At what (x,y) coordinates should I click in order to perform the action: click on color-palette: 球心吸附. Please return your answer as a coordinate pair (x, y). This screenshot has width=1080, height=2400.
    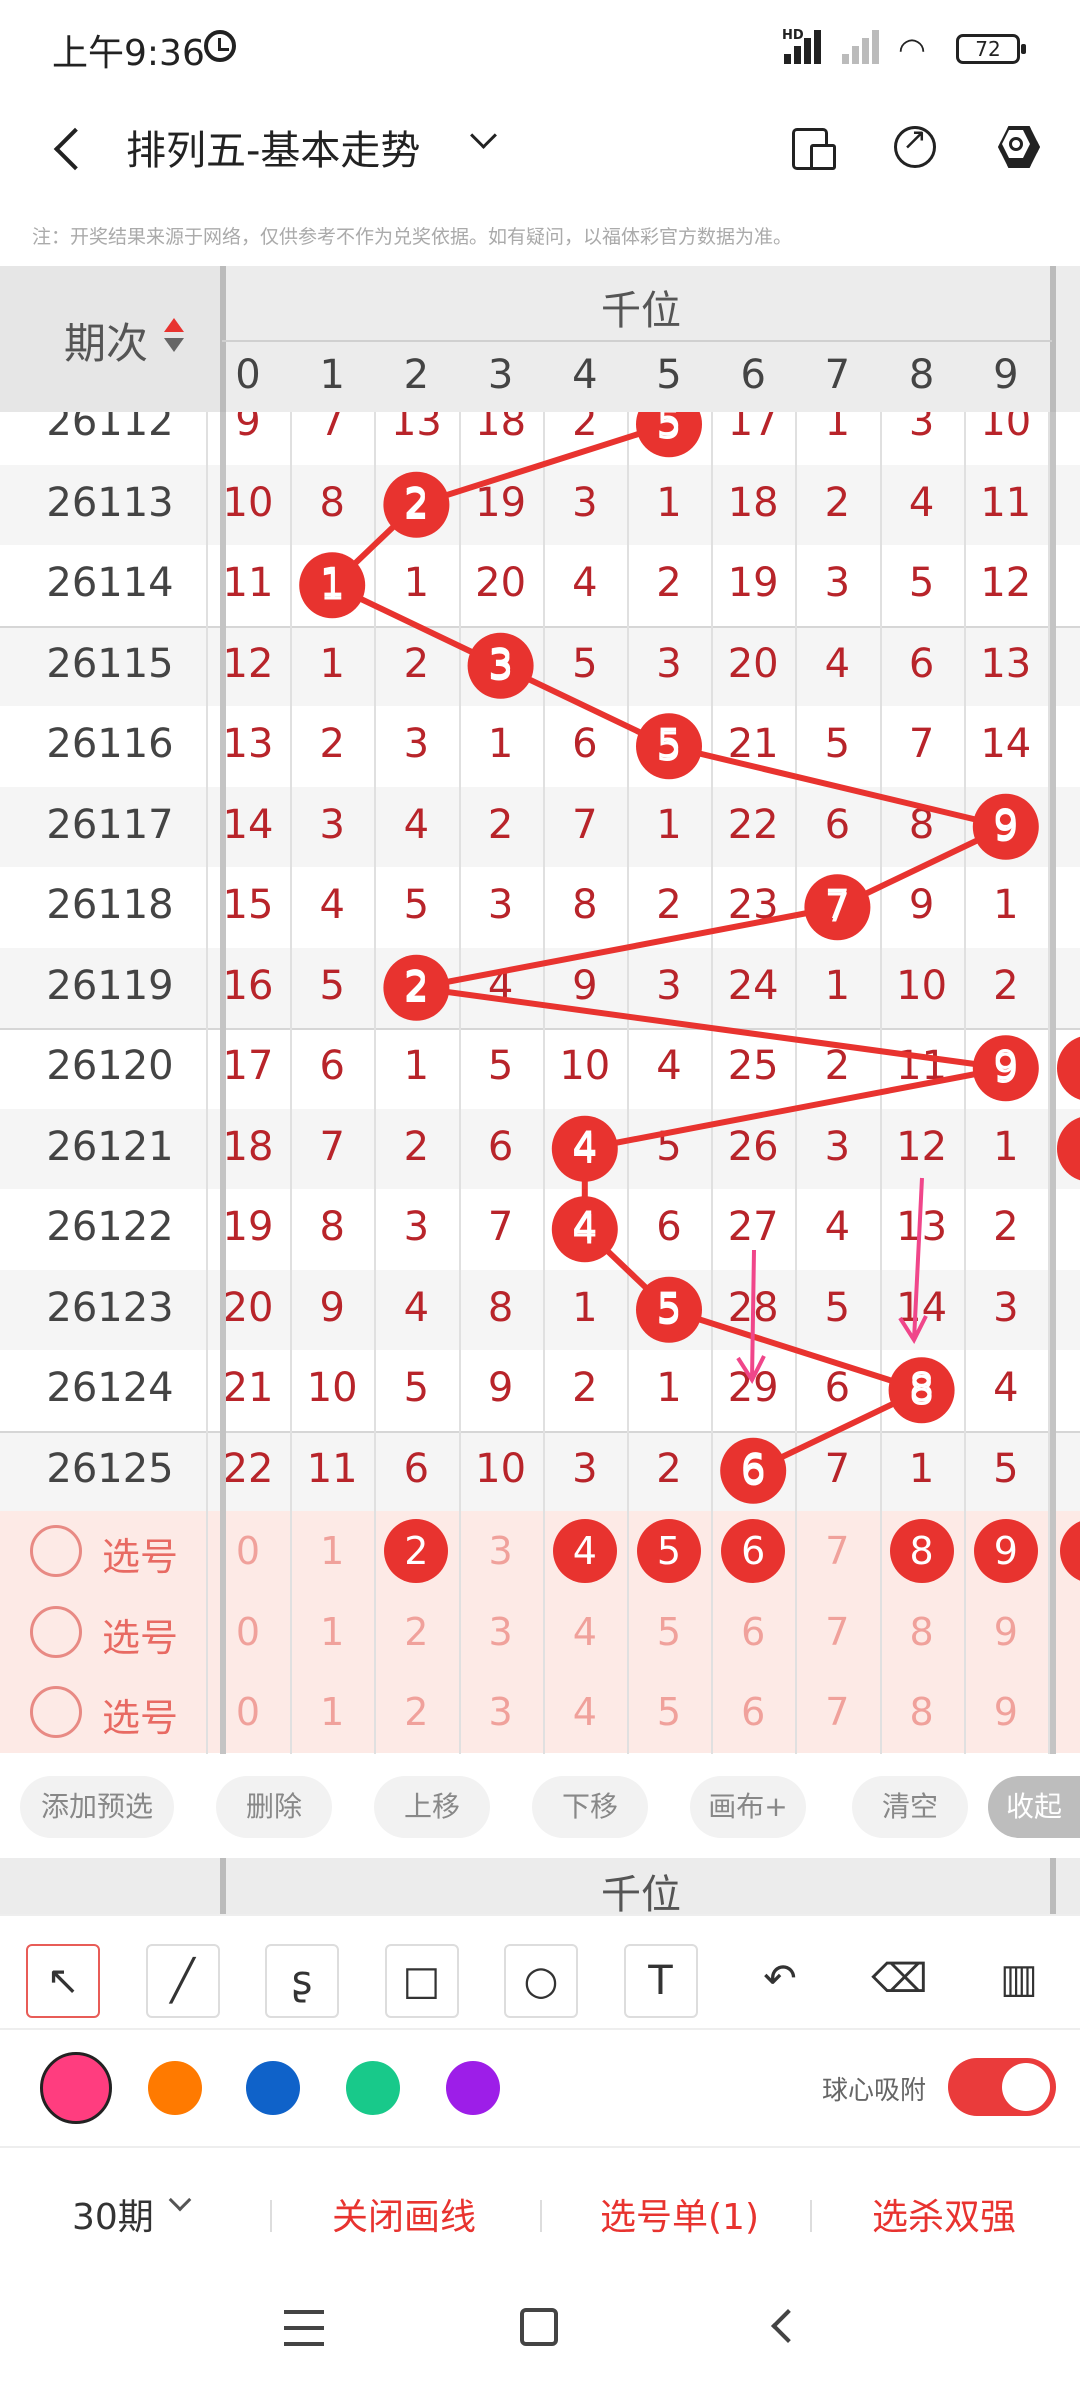
    Looking at the image, I should click on (540, 2089).